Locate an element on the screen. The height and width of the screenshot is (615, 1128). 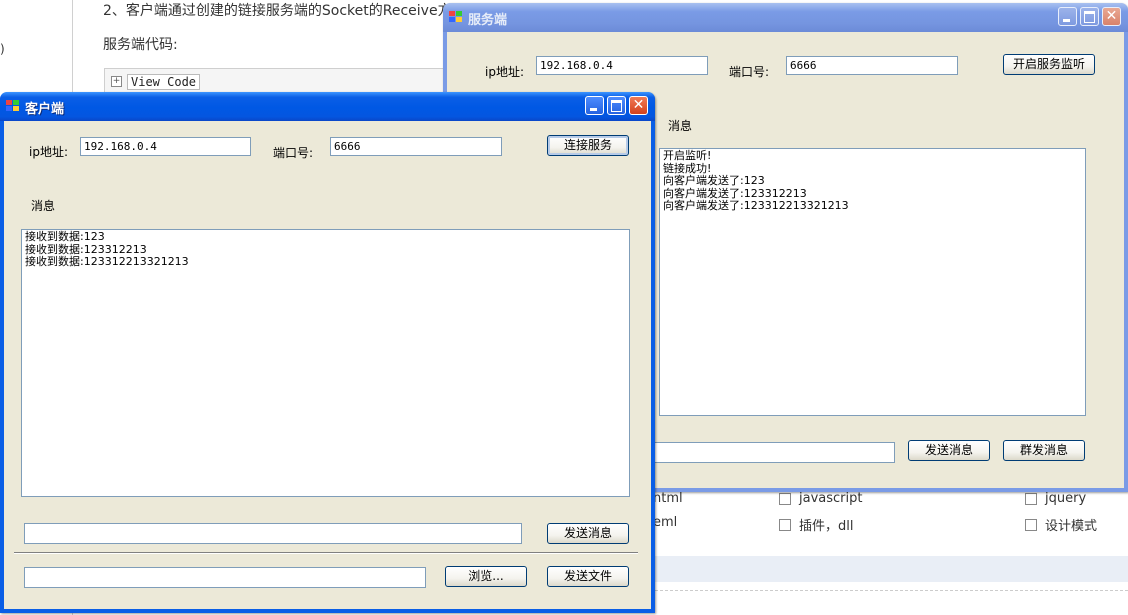
checkbox-label: javascript is located at coordinates (831, 498).